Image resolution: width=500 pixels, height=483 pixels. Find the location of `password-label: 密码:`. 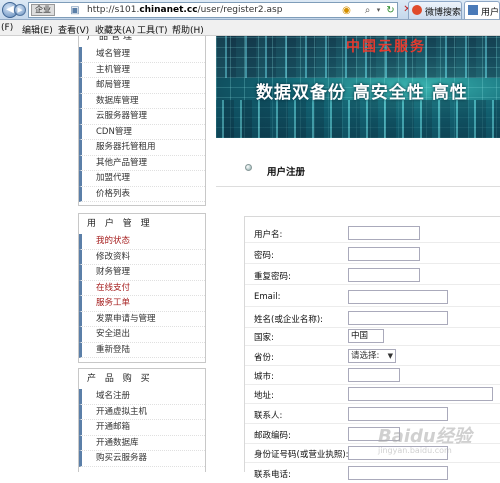

password-label: 密码: is located at coordinates (264, 256).